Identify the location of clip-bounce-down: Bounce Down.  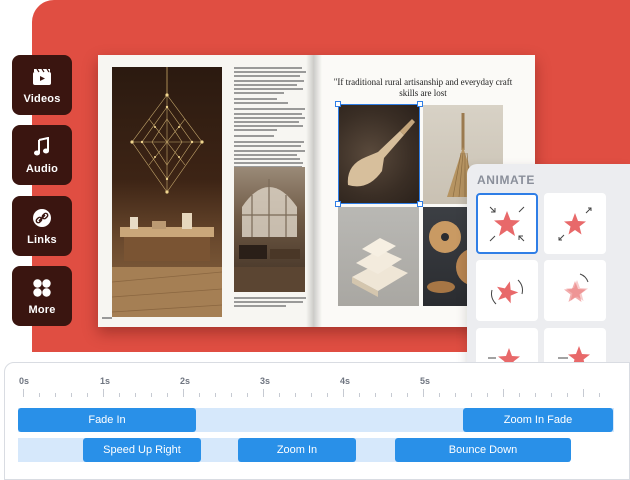
(483, 450).